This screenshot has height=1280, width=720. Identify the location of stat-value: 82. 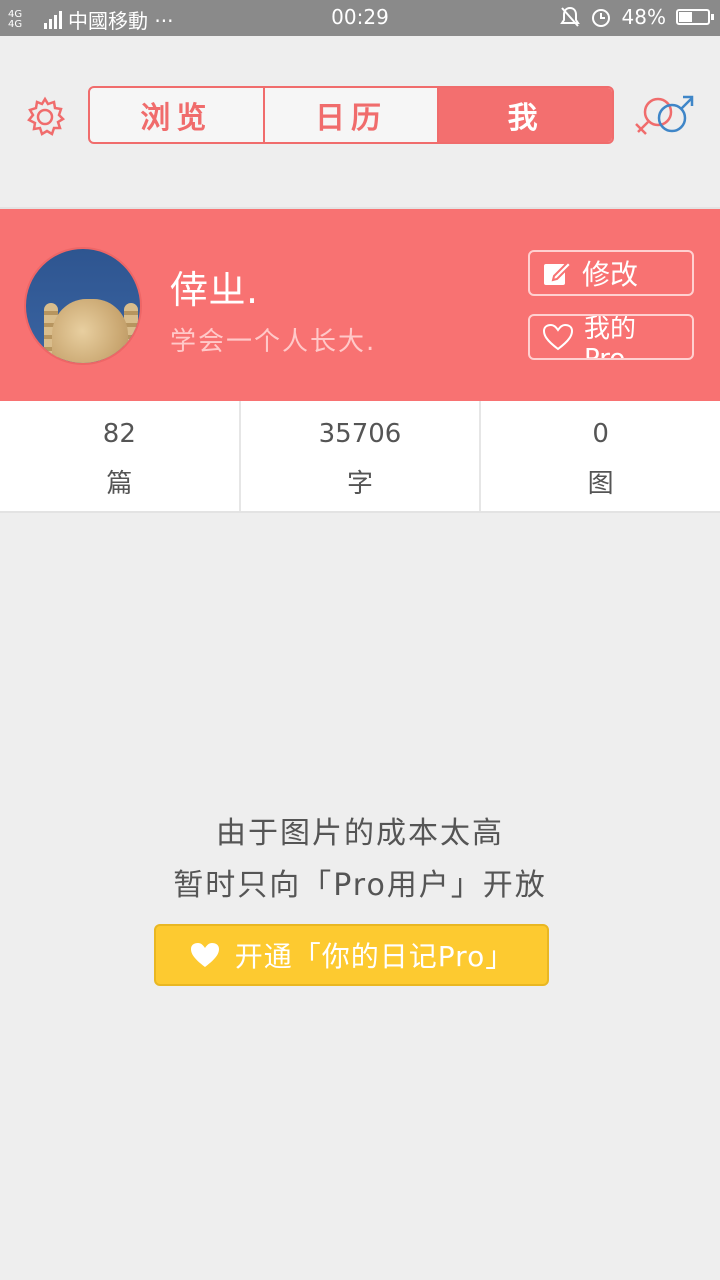
(119, 434).